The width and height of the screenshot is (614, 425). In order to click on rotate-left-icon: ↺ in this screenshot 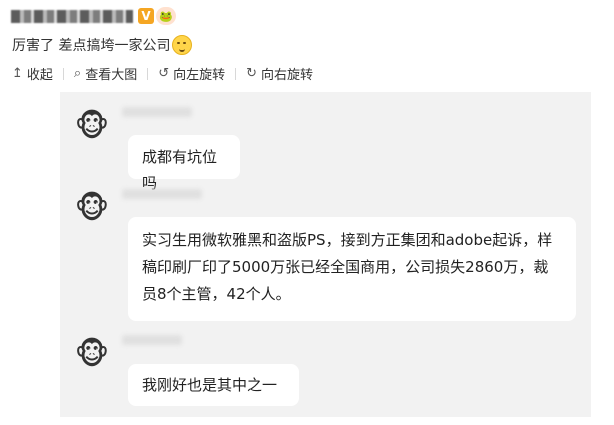, I will do `click(164, 73)`.